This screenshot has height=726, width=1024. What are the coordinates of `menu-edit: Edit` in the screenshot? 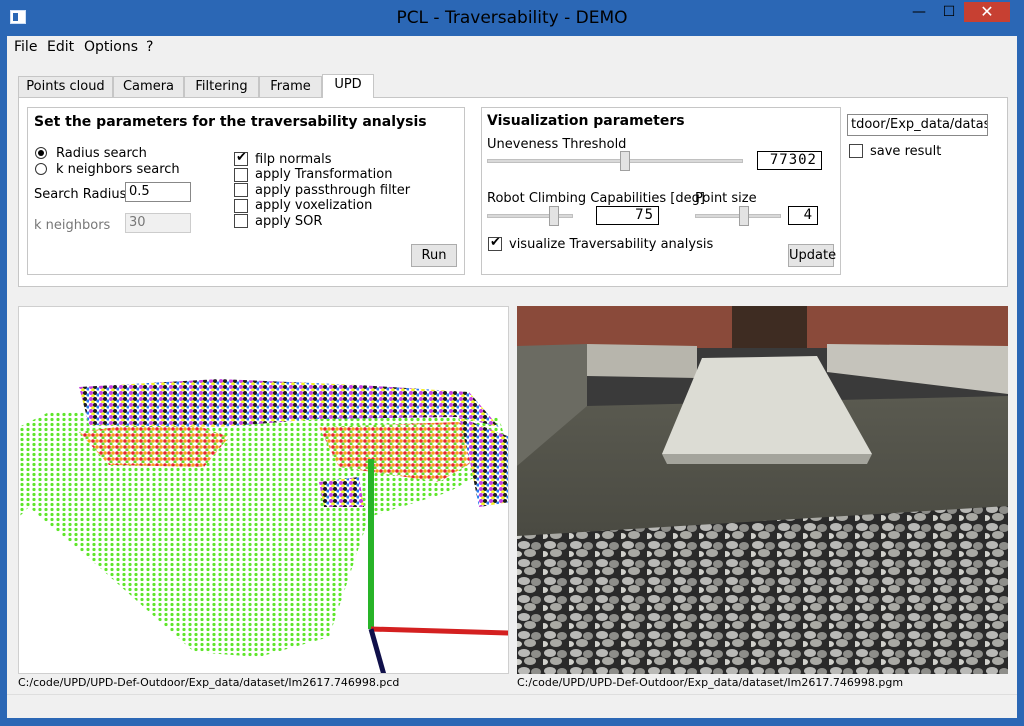 It's located at (60, 47).